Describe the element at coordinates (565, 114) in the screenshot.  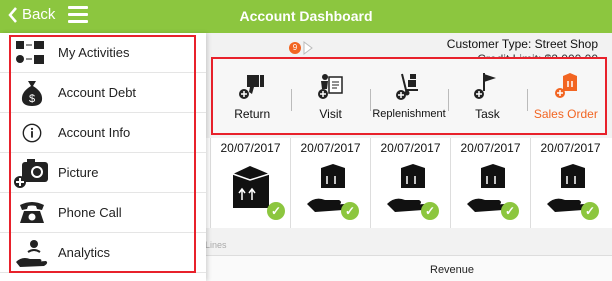
I see `action-label: Sales Order` at that location.